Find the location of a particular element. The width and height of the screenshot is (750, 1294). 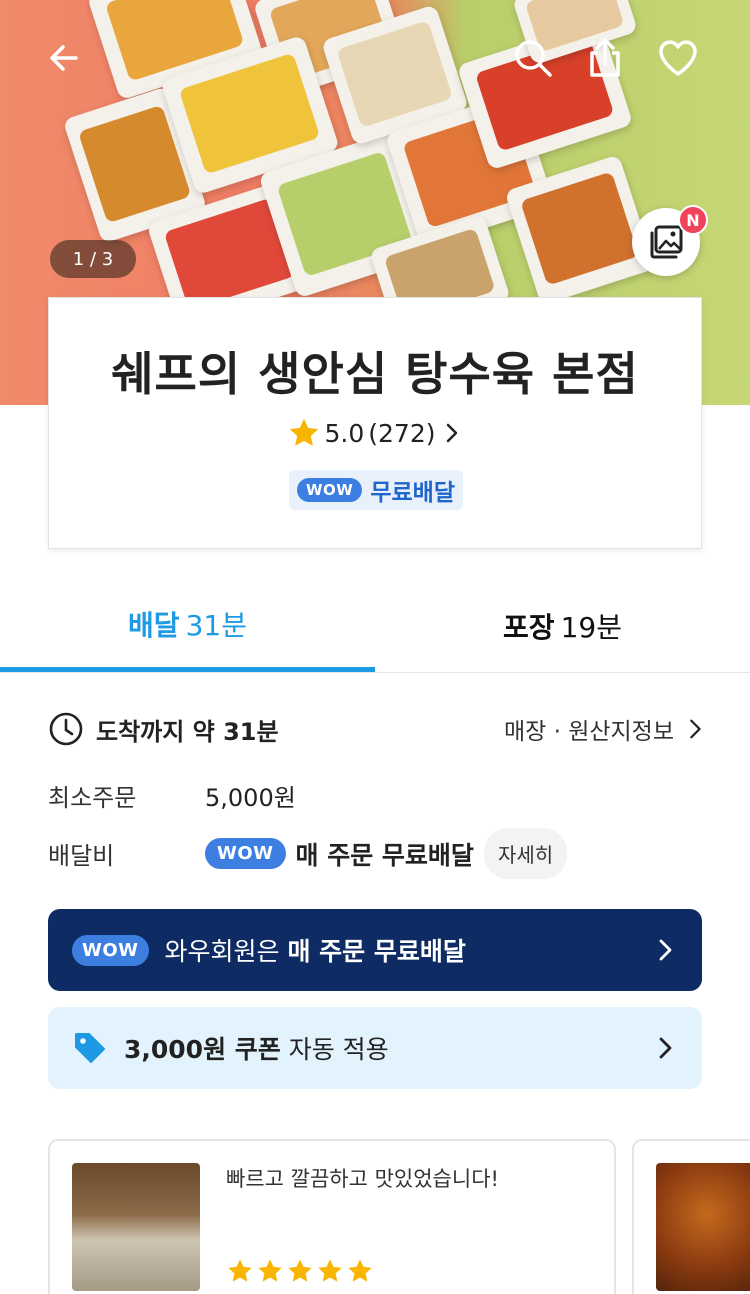

wow-banner-prefix: 와우회원은 is located at coordinates (226, 951).